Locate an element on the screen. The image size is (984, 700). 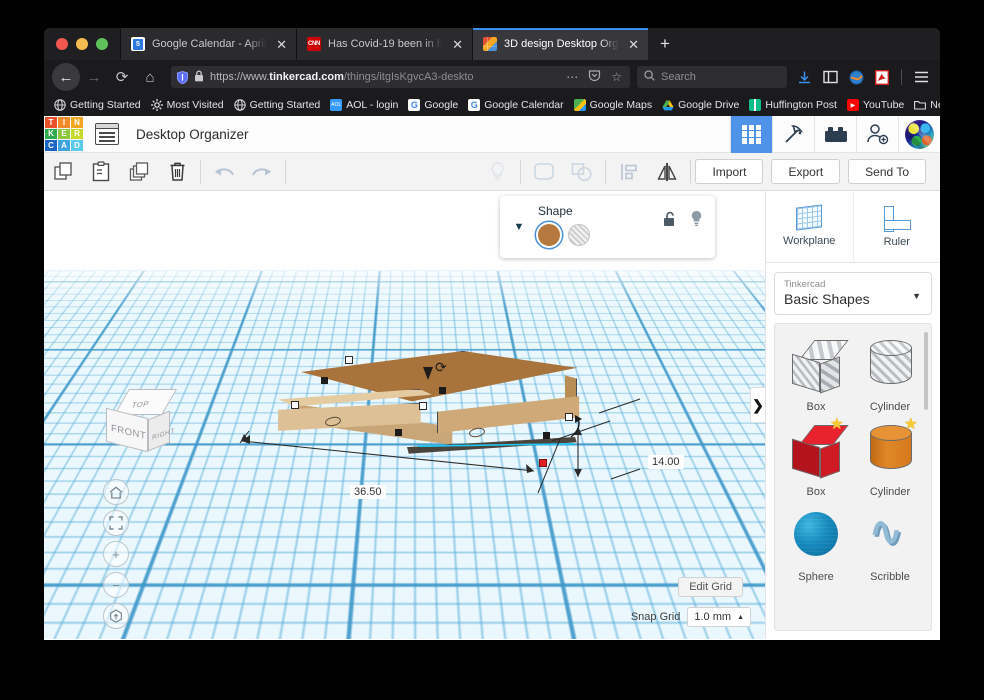
shape-item-sphere: Sphere is located at coordinates (816, 543).